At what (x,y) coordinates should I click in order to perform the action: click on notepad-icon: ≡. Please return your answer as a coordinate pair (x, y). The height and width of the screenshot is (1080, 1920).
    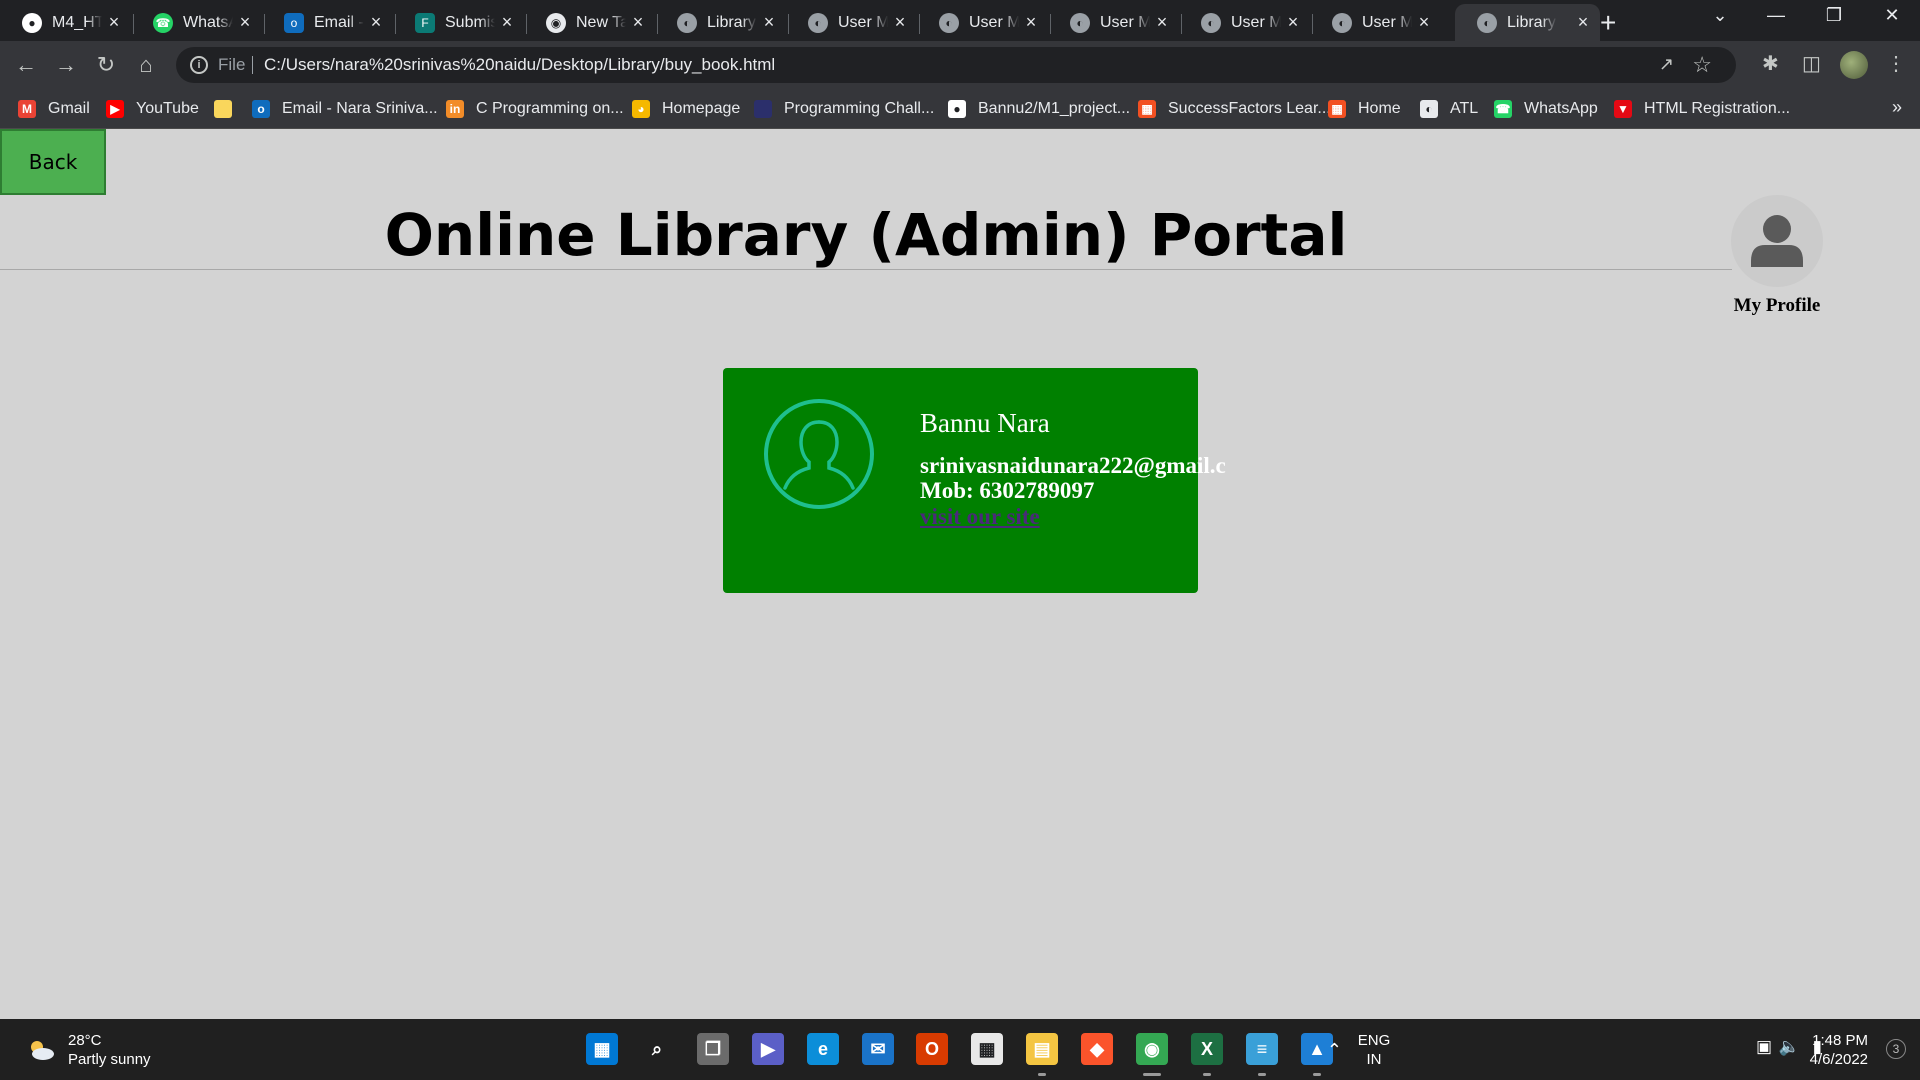
    Looking at the image, I should click on (1262, 1049).